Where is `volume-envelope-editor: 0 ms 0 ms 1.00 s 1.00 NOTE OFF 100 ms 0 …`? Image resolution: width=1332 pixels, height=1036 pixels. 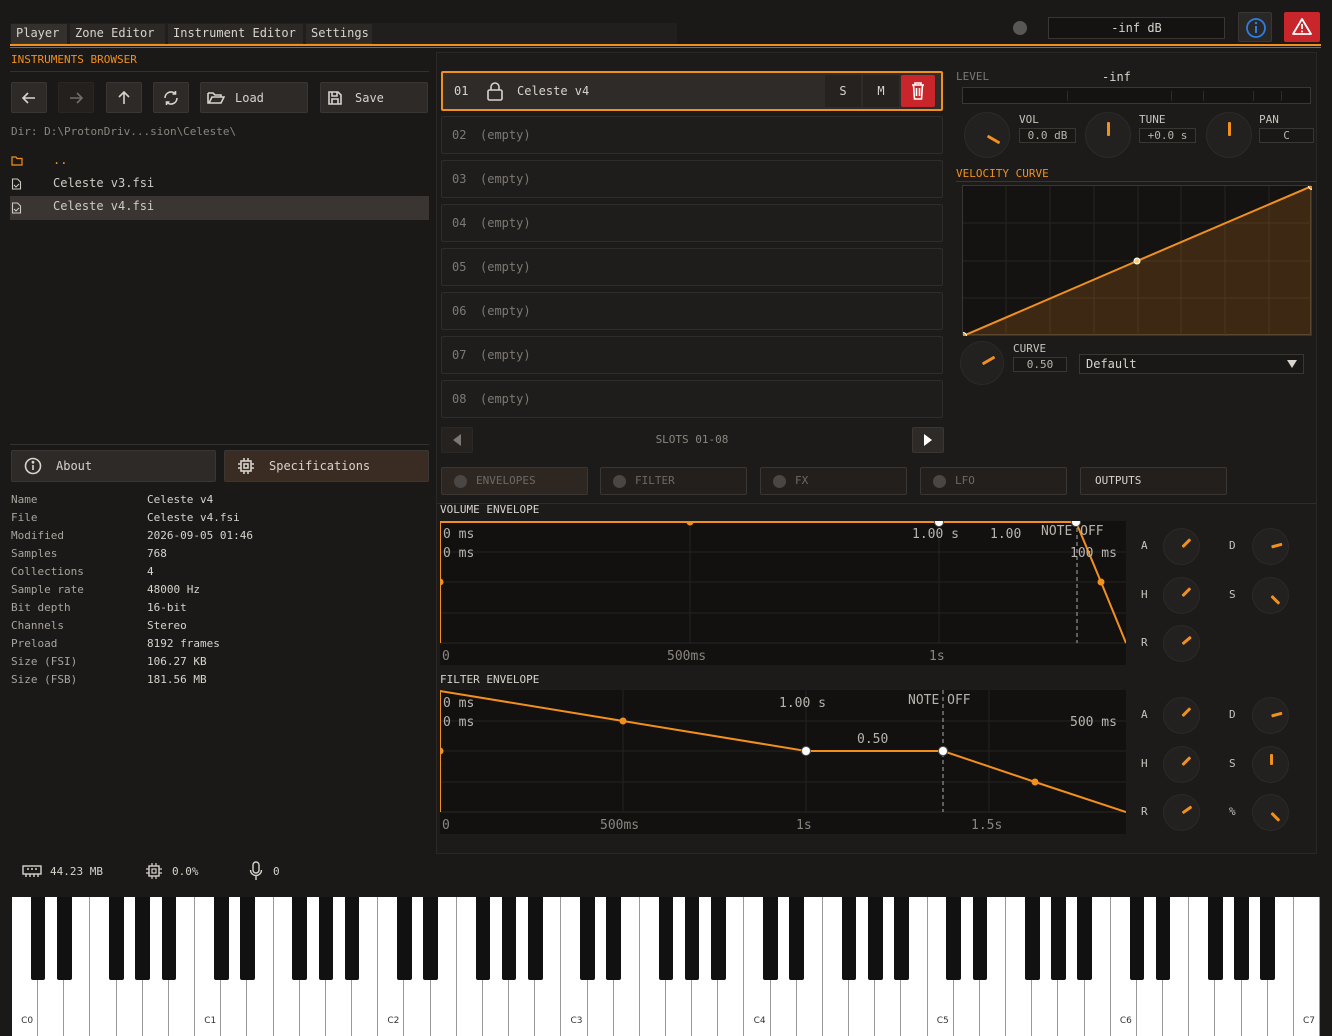 volume-envelope-editor: 0 ms 0 ms 1.00 s 1.00 NOTE OFF 100 ms 0 … is located at coordinates (781, 591).